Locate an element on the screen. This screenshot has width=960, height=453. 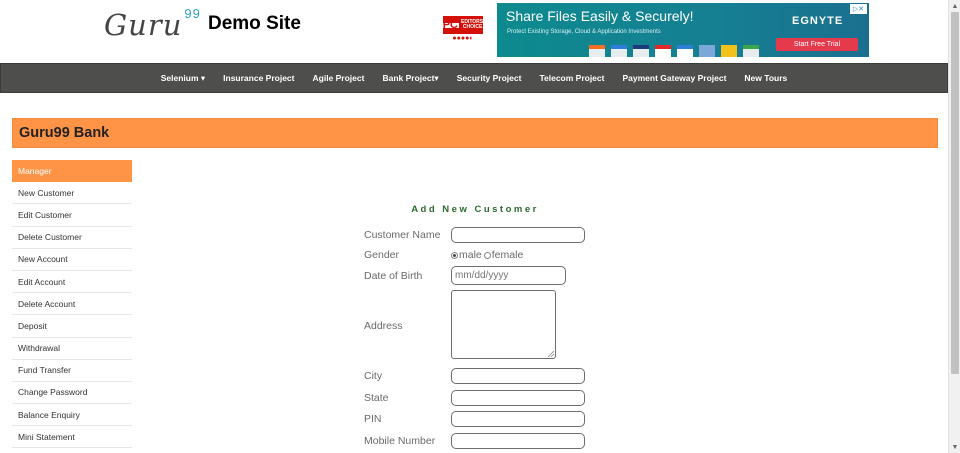
logo-superscript: 99 is located at coordinates (192, 14).